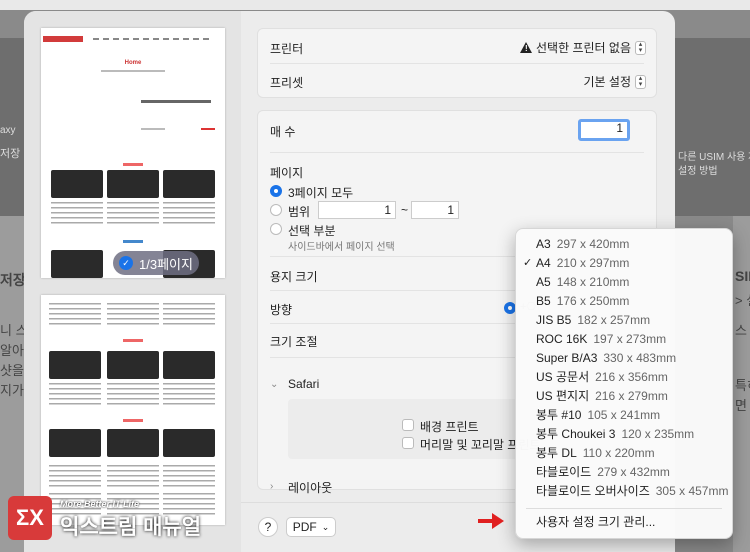  I want to click on menu-item-size: 216 x 356mm, so click(631, 377).